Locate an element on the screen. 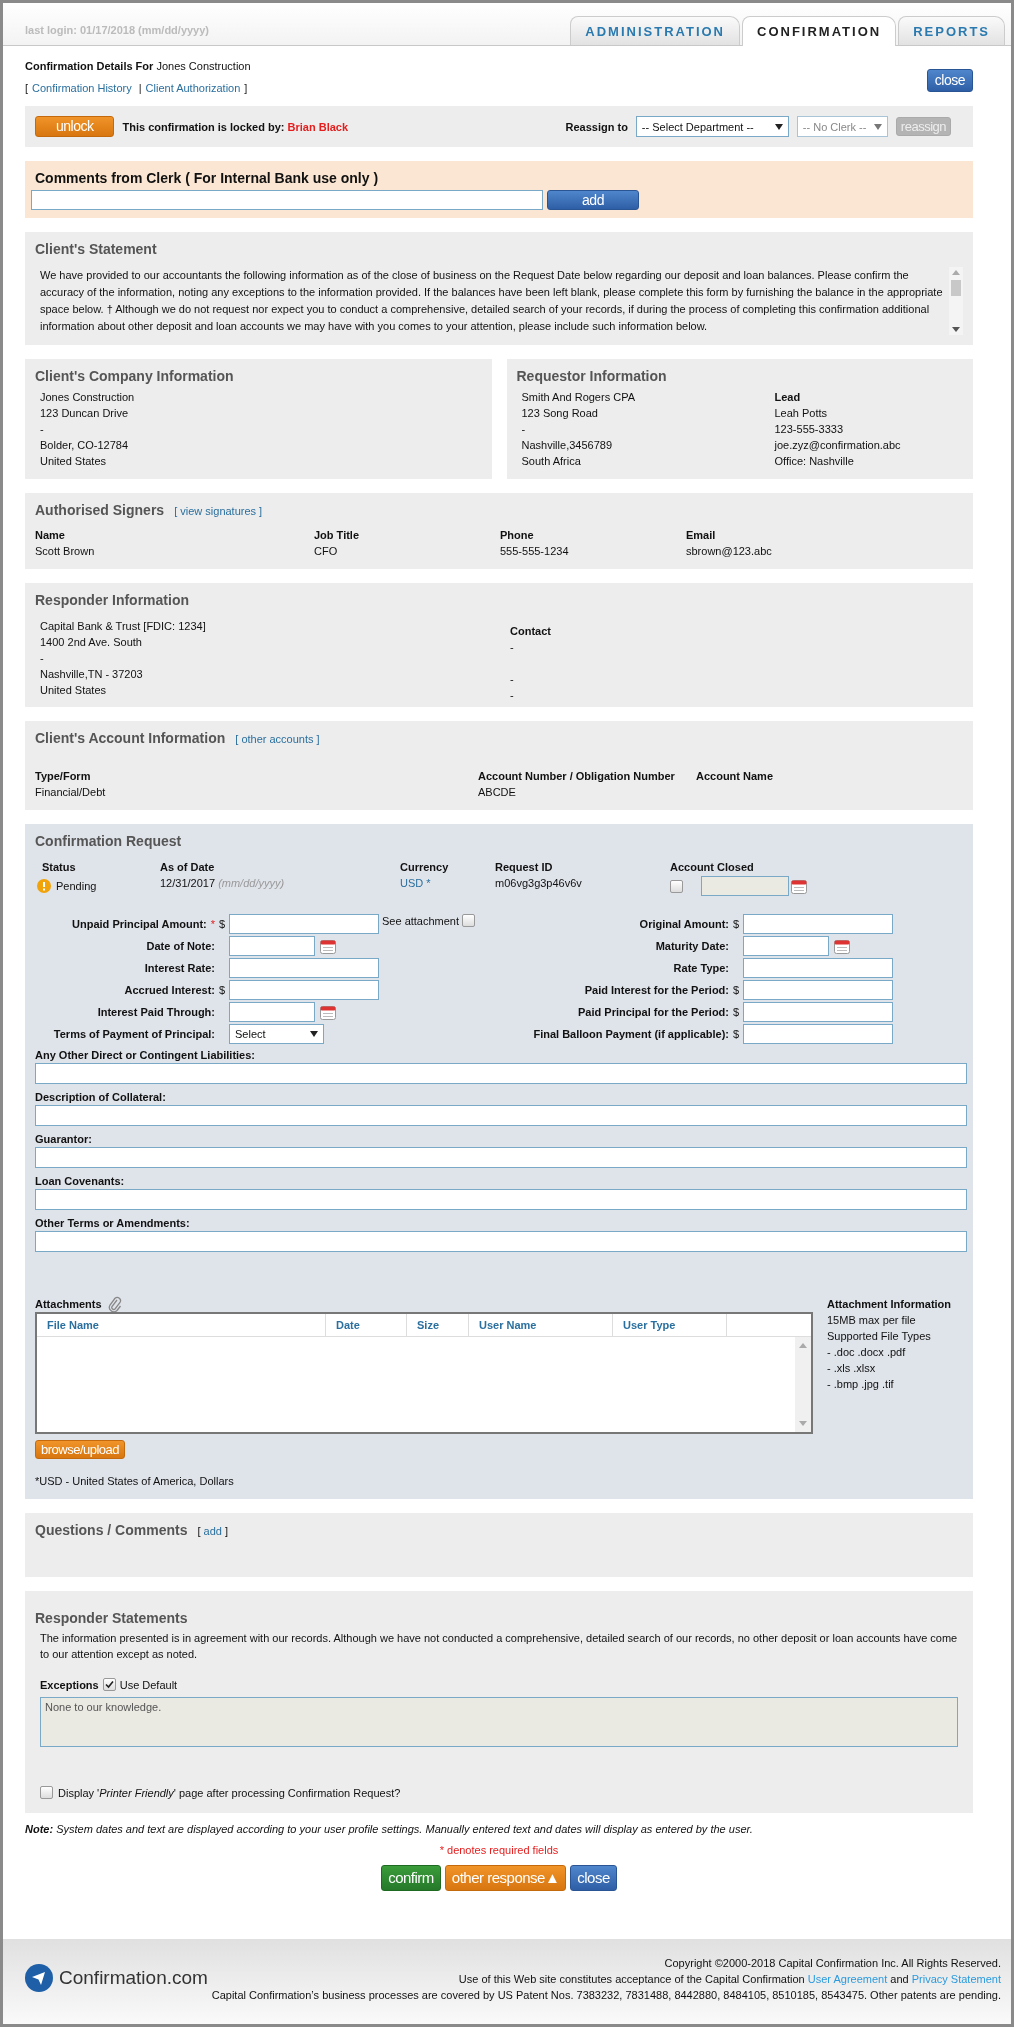  address-line: Nashville,TN - 37203 is located at coordinates (91, 674).